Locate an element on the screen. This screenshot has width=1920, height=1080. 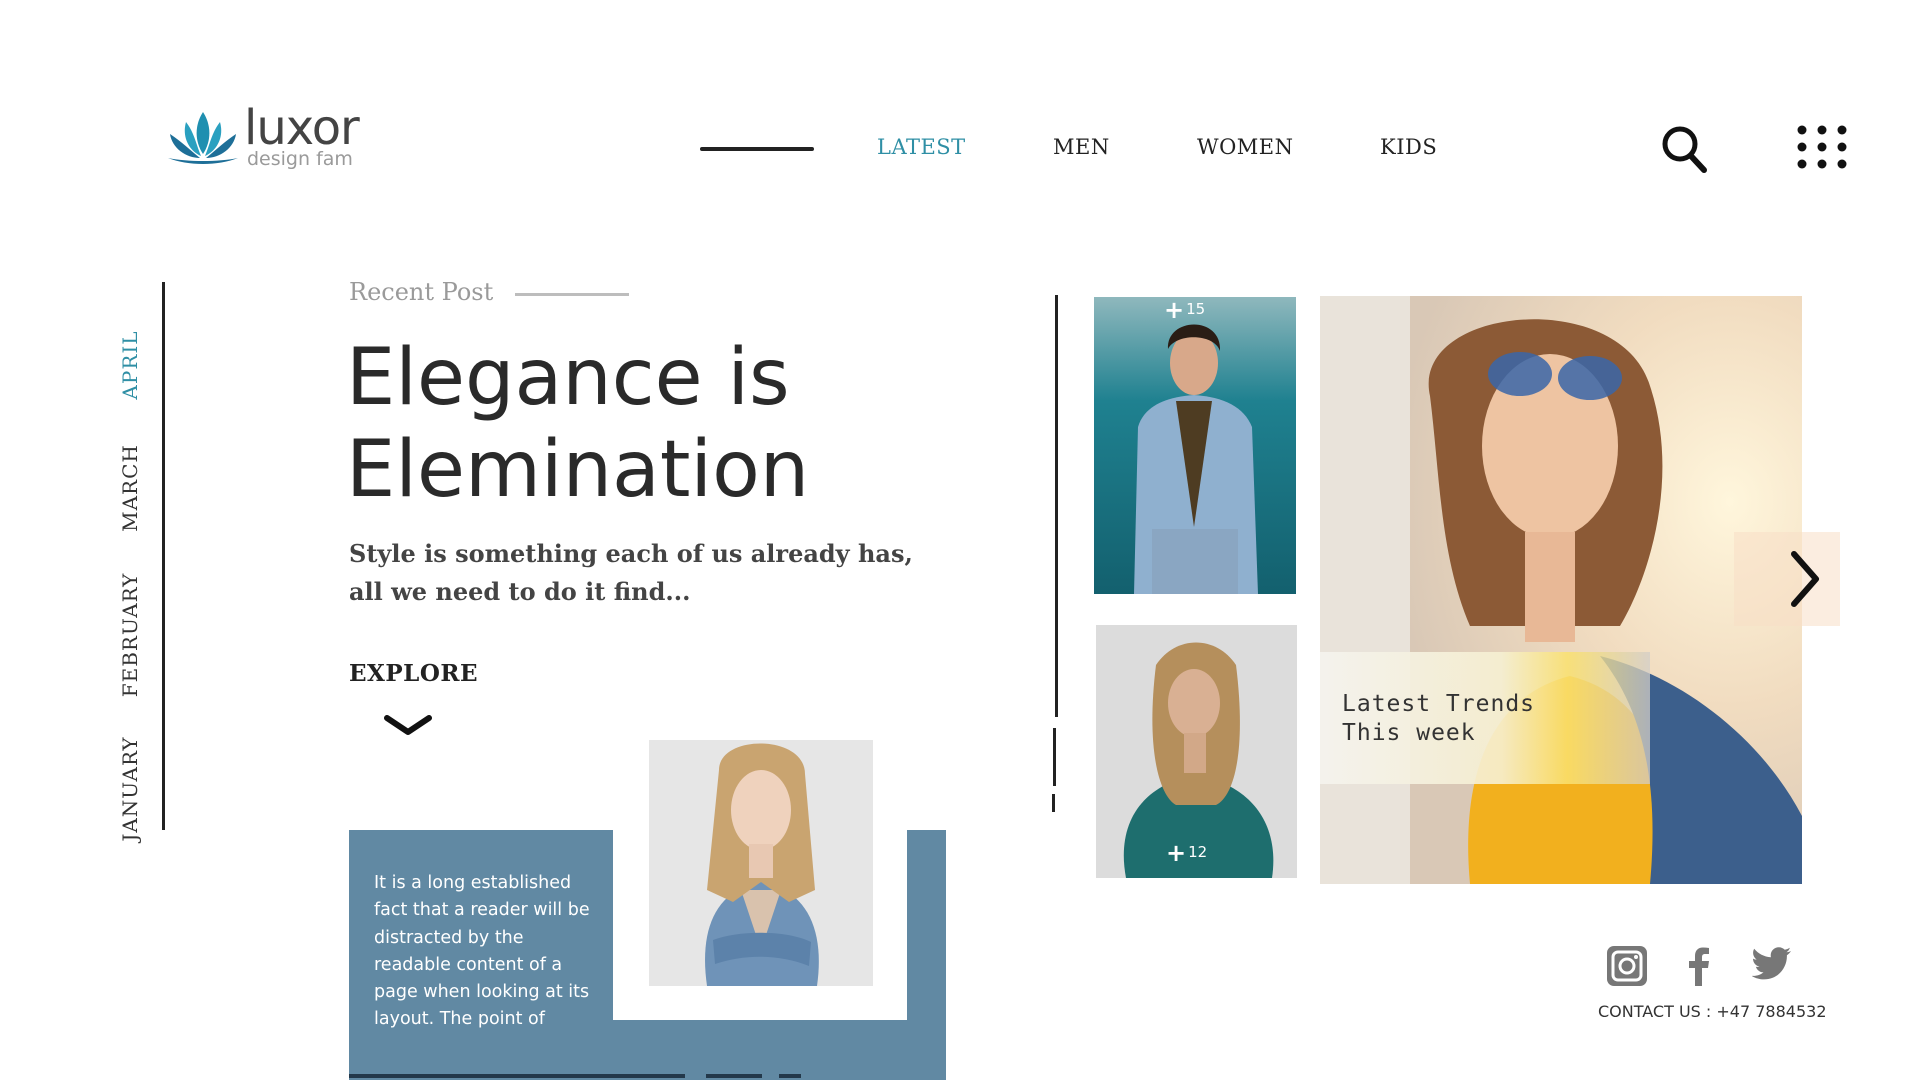
nav-item-kids: KIDS is located at coordinates (1408, 147).